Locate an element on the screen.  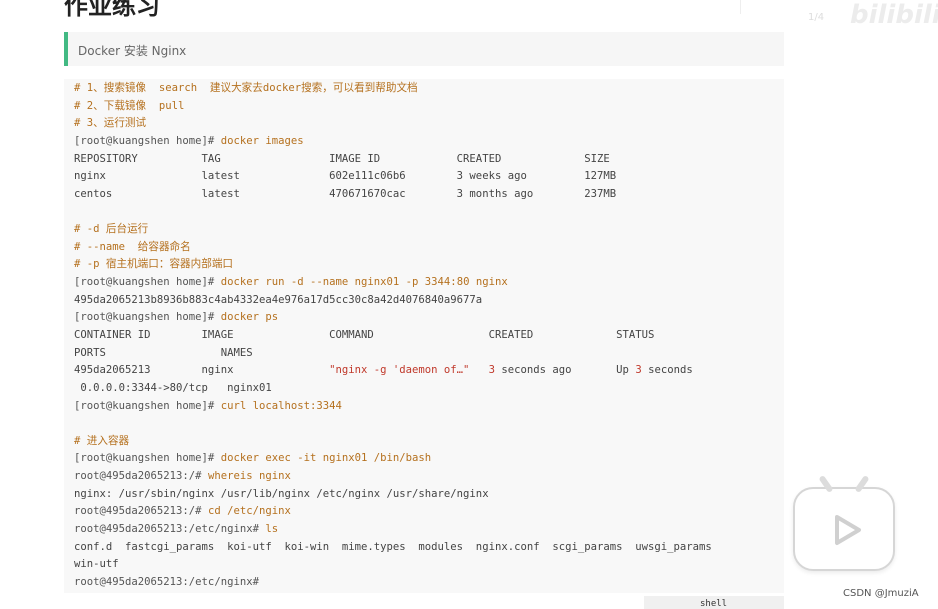
code-token: docker exec -it nginx01 /bin/bash is located at coordinates (326, 458).